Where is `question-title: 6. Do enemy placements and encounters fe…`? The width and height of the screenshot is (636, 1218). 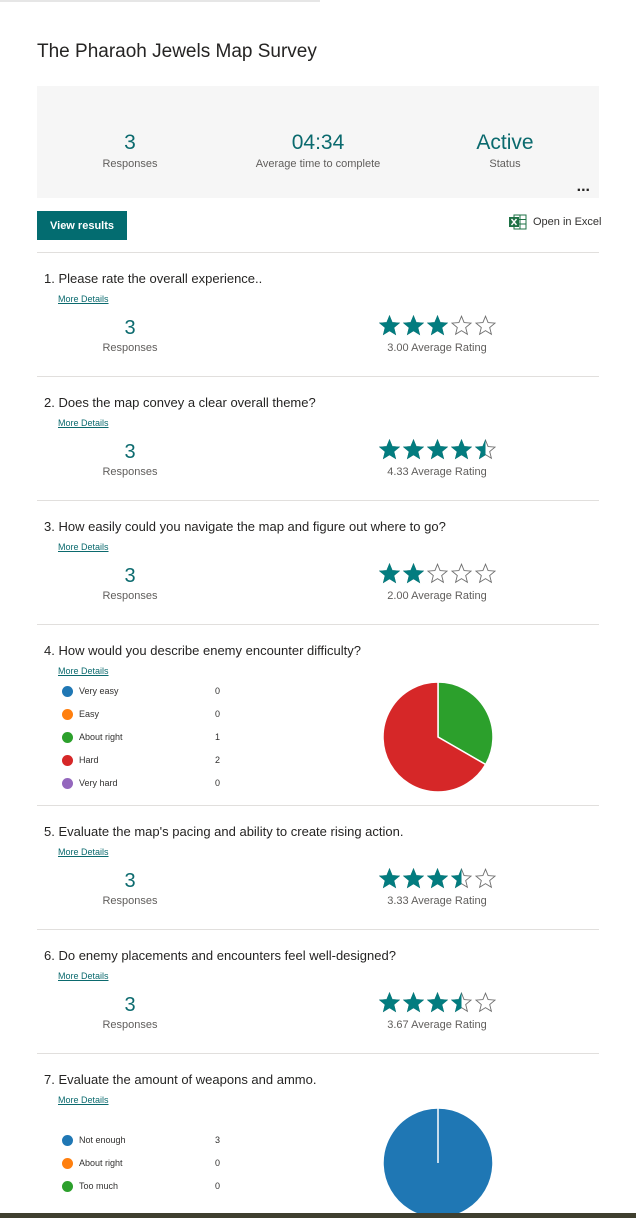
question-title: 6. Do enemy placements and encounters fe… is located at coordinates (220, 955).